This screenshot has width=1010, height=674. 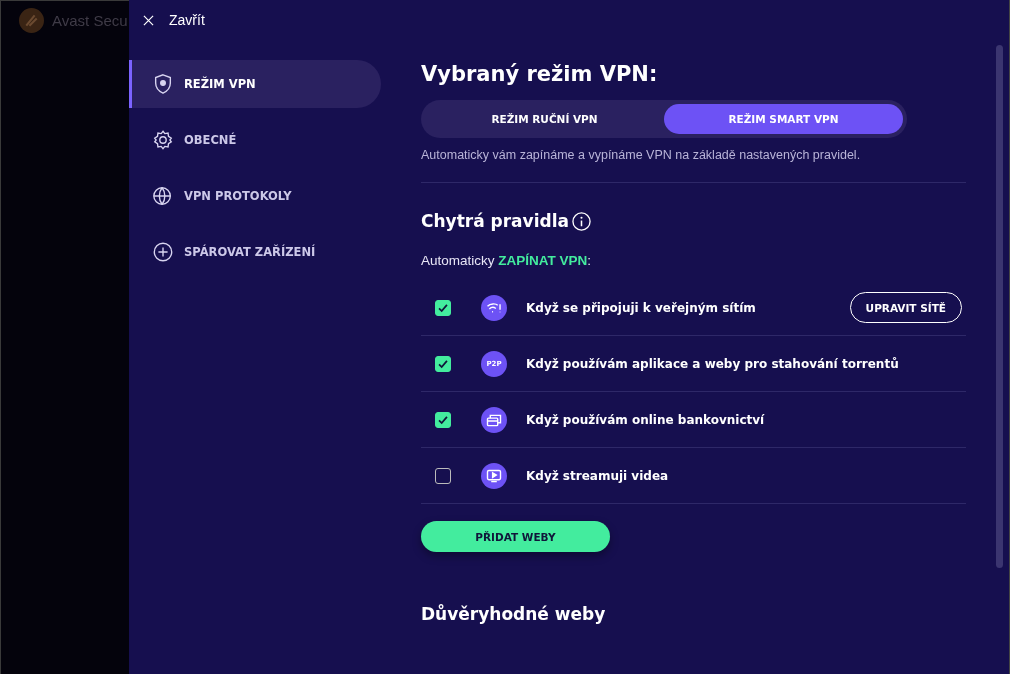 I want to click on add-sites-button: PŘIDAT WEBY, so click(x=515, y=536).